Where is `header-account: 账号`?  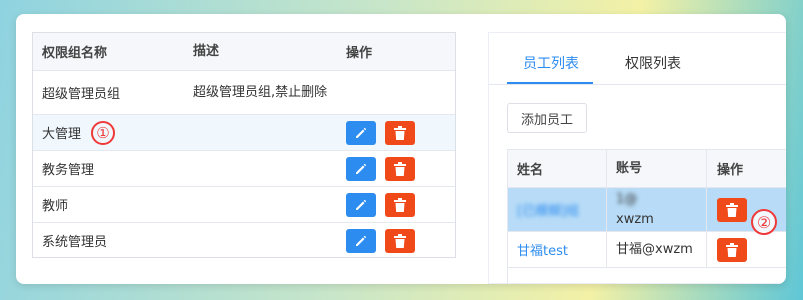
header-account: 账号 is located at coordinates (629, 168).